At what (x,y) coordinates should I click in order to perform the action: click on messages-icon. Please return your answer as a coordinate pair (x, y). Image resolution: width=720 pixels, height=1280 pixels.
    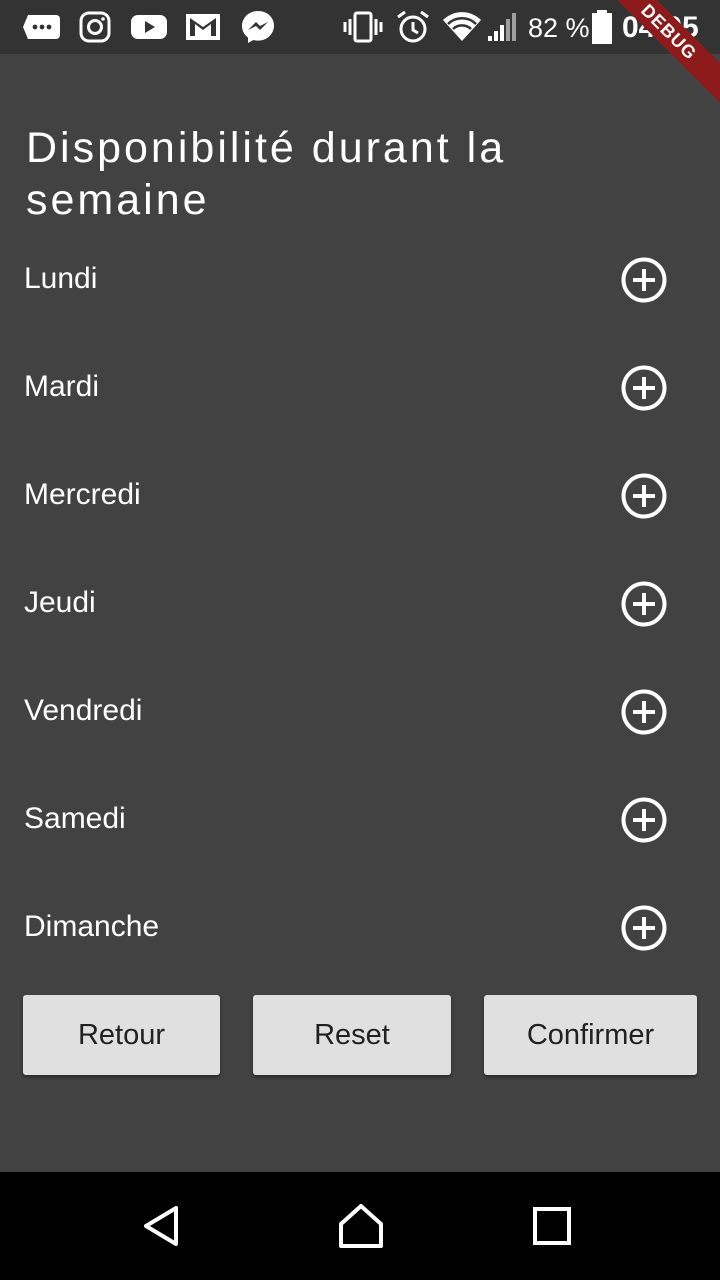
    Looking at the image, I should click on (42, 27).